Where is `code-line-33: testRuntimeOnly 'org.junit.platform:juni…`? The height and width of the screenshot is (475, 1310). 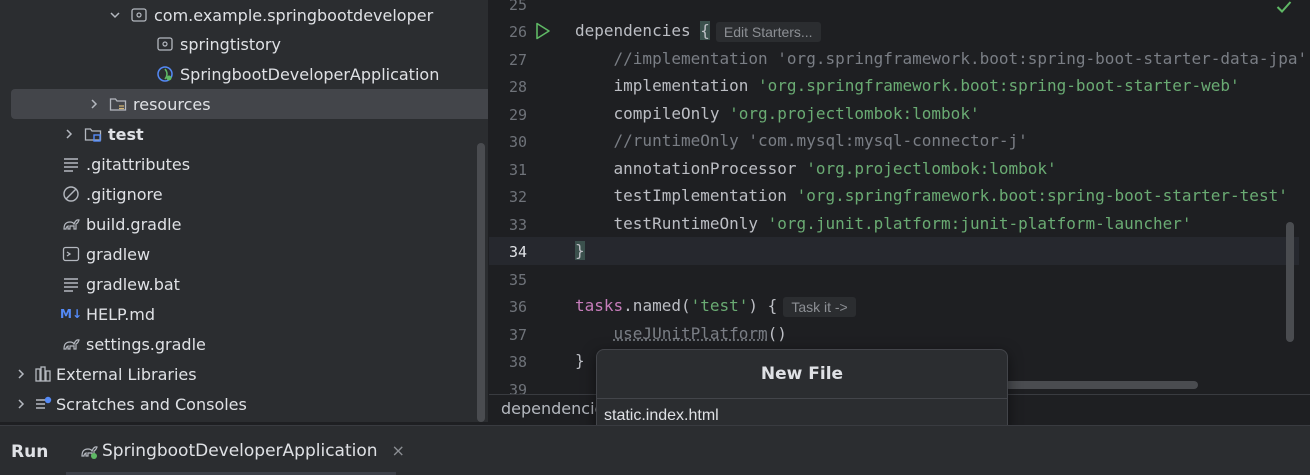
code-line-33: testRuntimeOnly 'org.junit.platform:juni… is located at coordinates (883, 223).